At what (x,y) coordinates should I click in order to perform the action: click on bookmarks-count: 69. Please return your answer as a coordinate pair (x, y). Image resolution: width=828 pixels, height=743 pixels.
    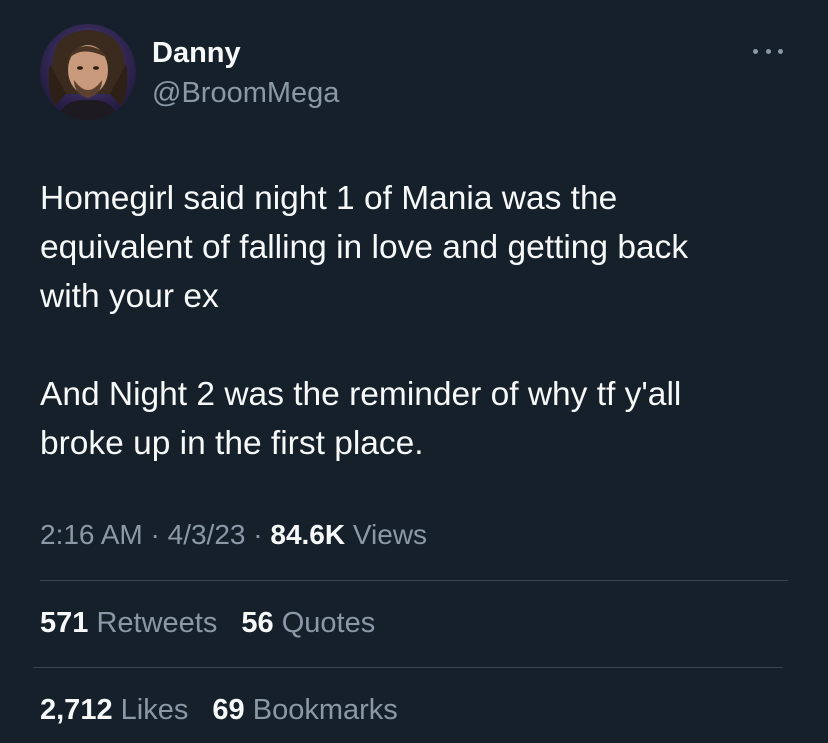
    Looking at the image, I should click on (228, 710).